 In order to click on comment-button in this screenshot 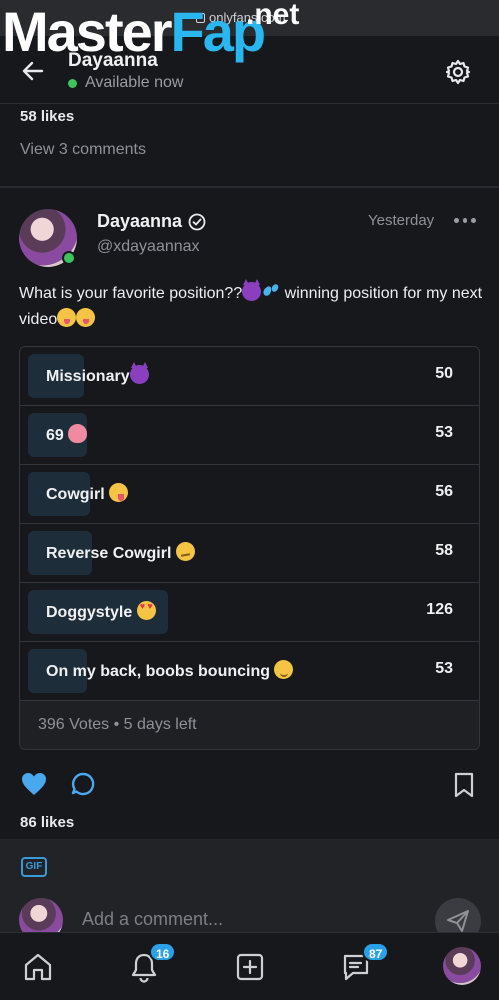, I will do `click(83, 784)`.